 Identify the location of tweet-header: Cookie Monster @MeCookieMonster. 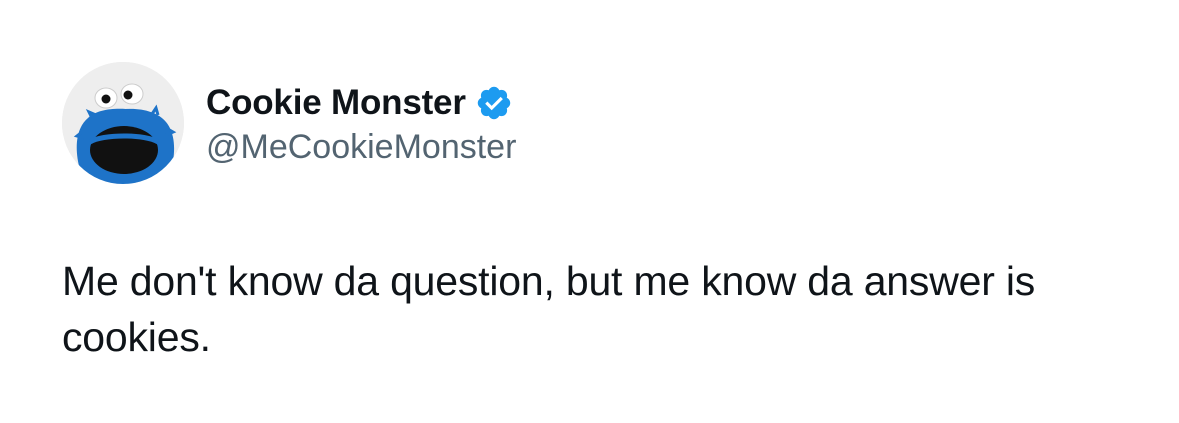
(289, 123).